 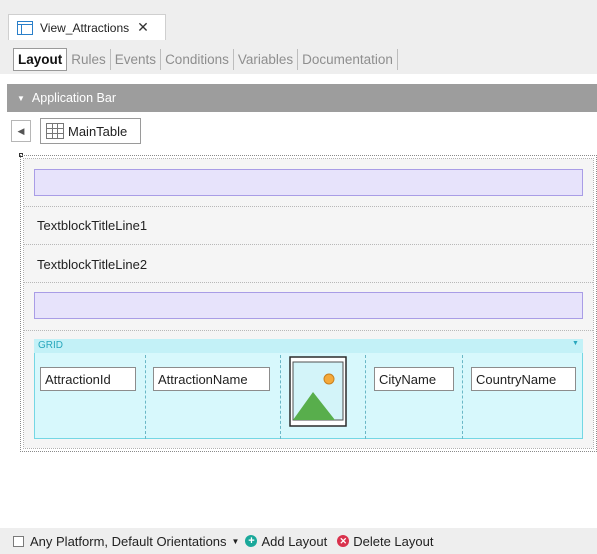 I want to click on add-layout-button: Add Layout, so click(x=294, y=541).